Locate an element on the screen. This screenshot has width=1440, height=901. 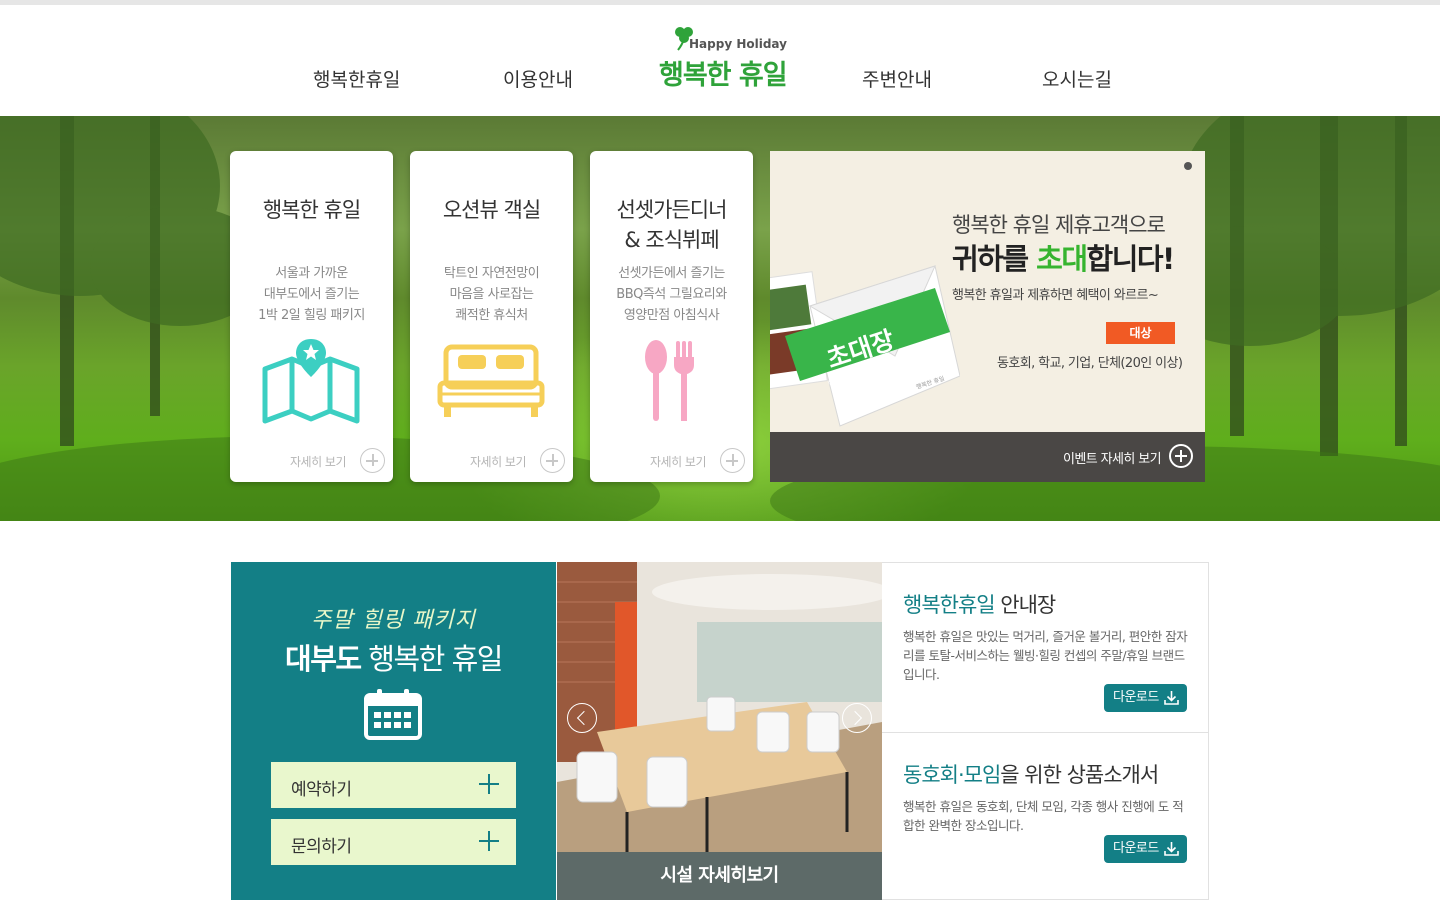
restaurant-photo is located at coordinates (719, 707).